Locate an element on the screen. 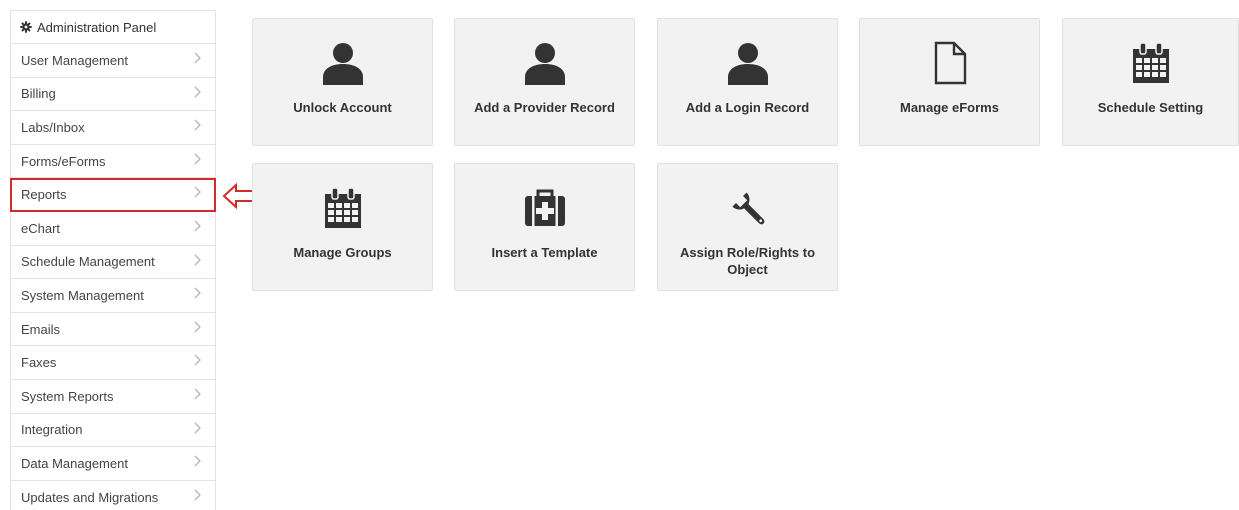 This screenshot has width=1239, height=510. tile-label: Insert a Template is located at coordinates (544, 252).